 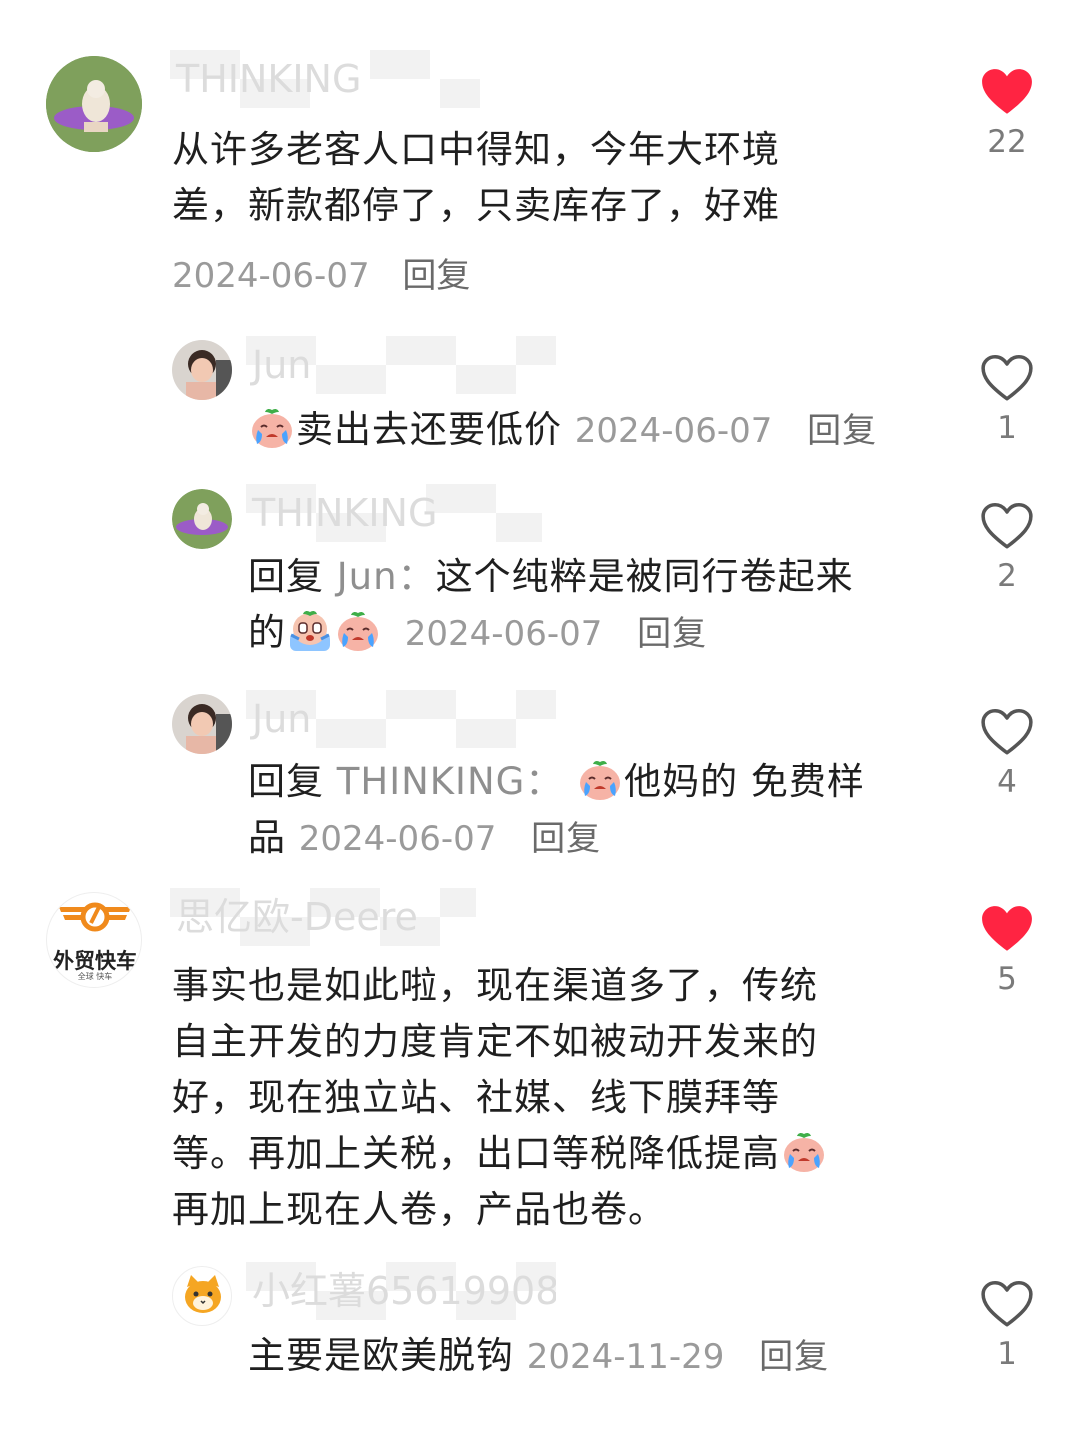 I want to click on reply-text: 回复 THINKING： 他妈的 免费样 品 2024-06-07 回复, so click(x=598, y=810).